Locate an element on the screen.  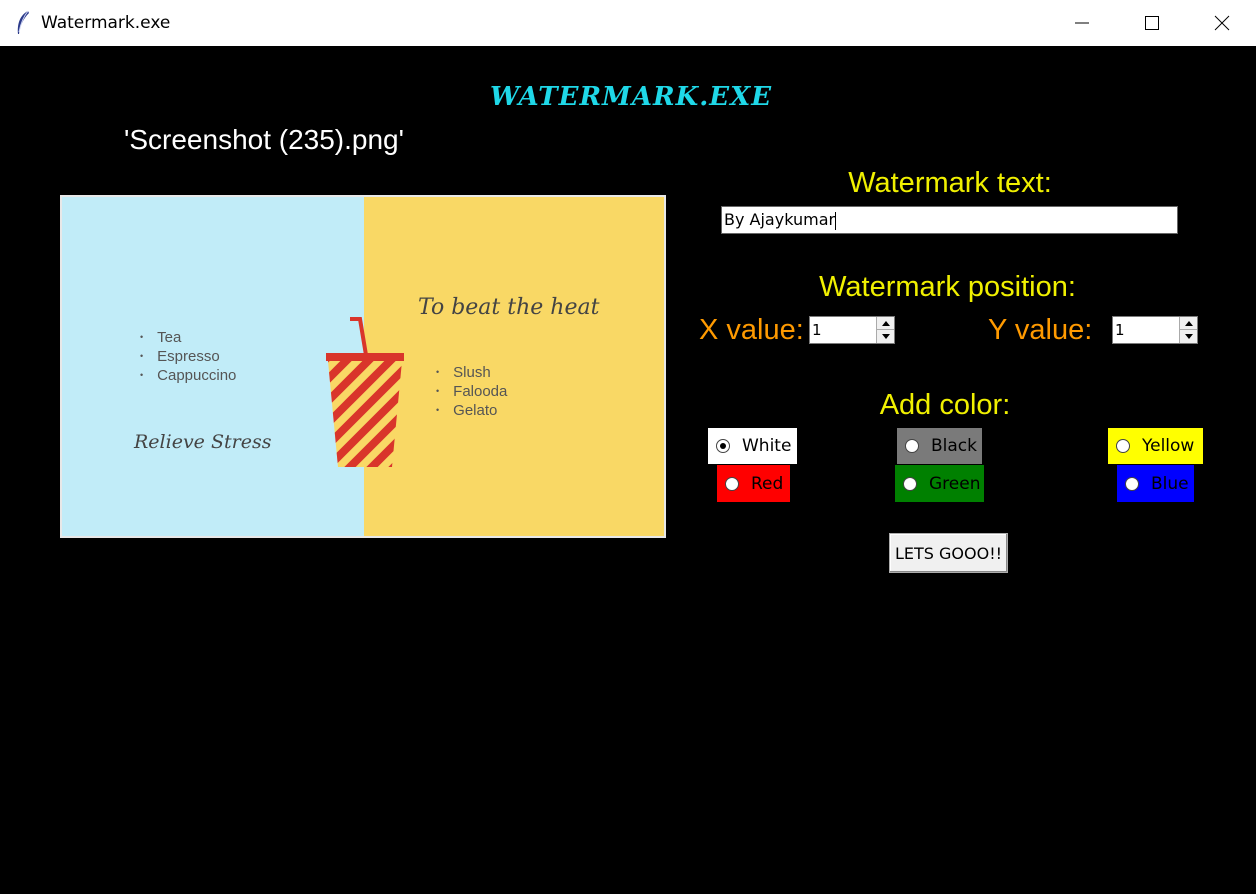
color-radio-yellow: Yellow is located at coordinates (1155, 446).